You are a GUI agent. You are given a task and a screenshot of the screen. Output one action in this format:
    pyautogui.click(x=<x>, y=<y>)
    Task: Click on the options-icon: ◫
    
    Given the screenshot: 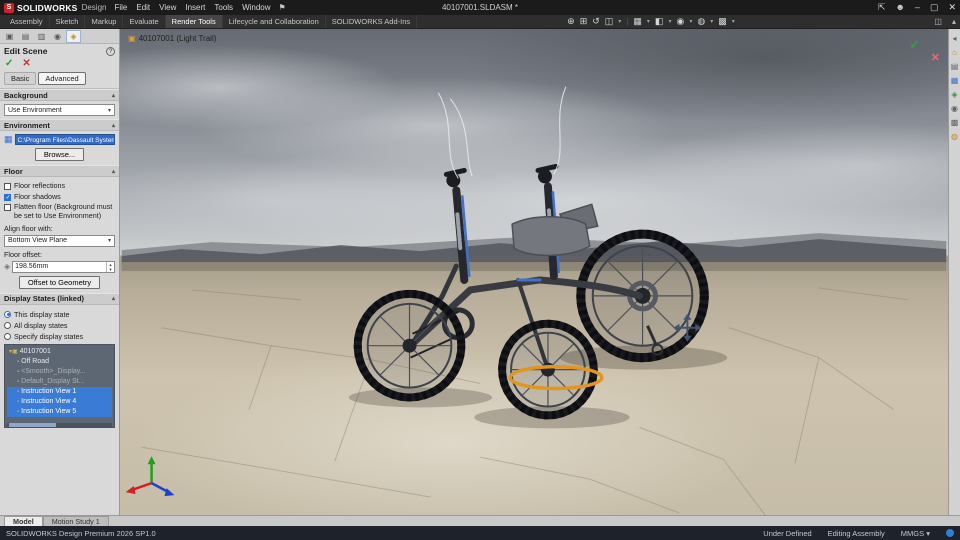 What is the action you would take?
    pyautogui.click(x=938, y=21)
    